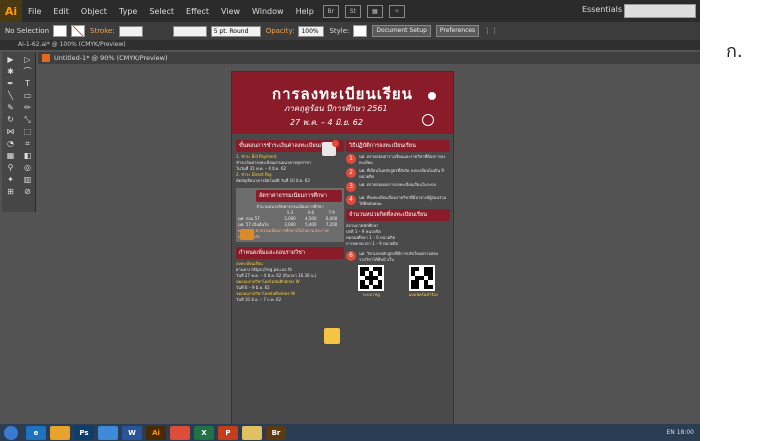 Image resolution: width=769 pixels, height=441 pixels. I want to click on qr-label: ระบบ reg, so click(371, 294).